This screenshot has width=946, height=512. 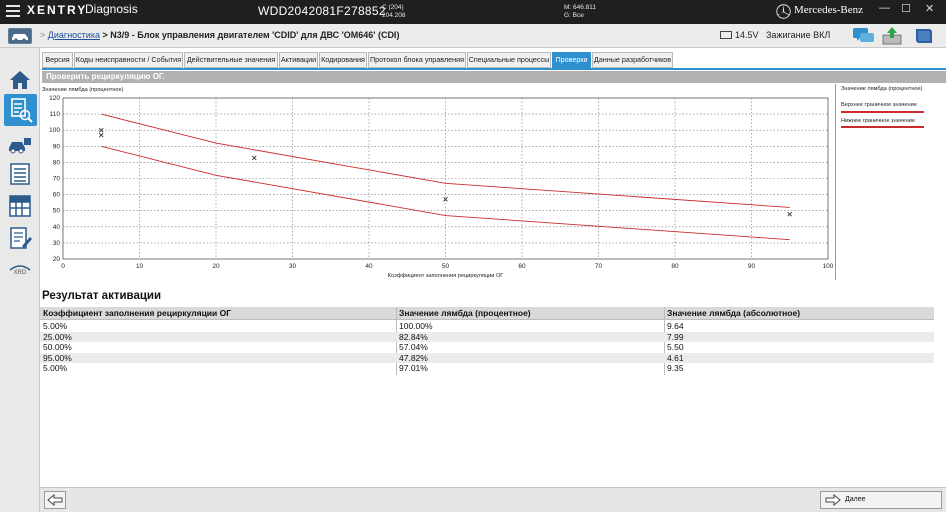 What do you see at coordinates (13, 11) in the screenshot?
I see `menu-icon` at bounding box center [13, 11].